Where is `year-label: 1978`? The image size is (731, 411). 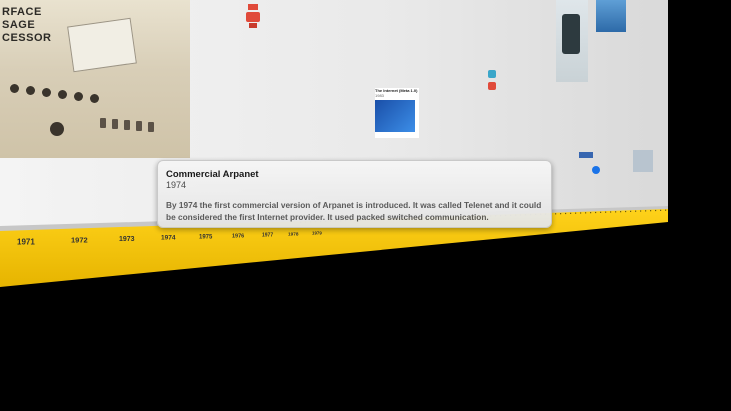 year-label: 1978 is located at coordinates (293, 234).